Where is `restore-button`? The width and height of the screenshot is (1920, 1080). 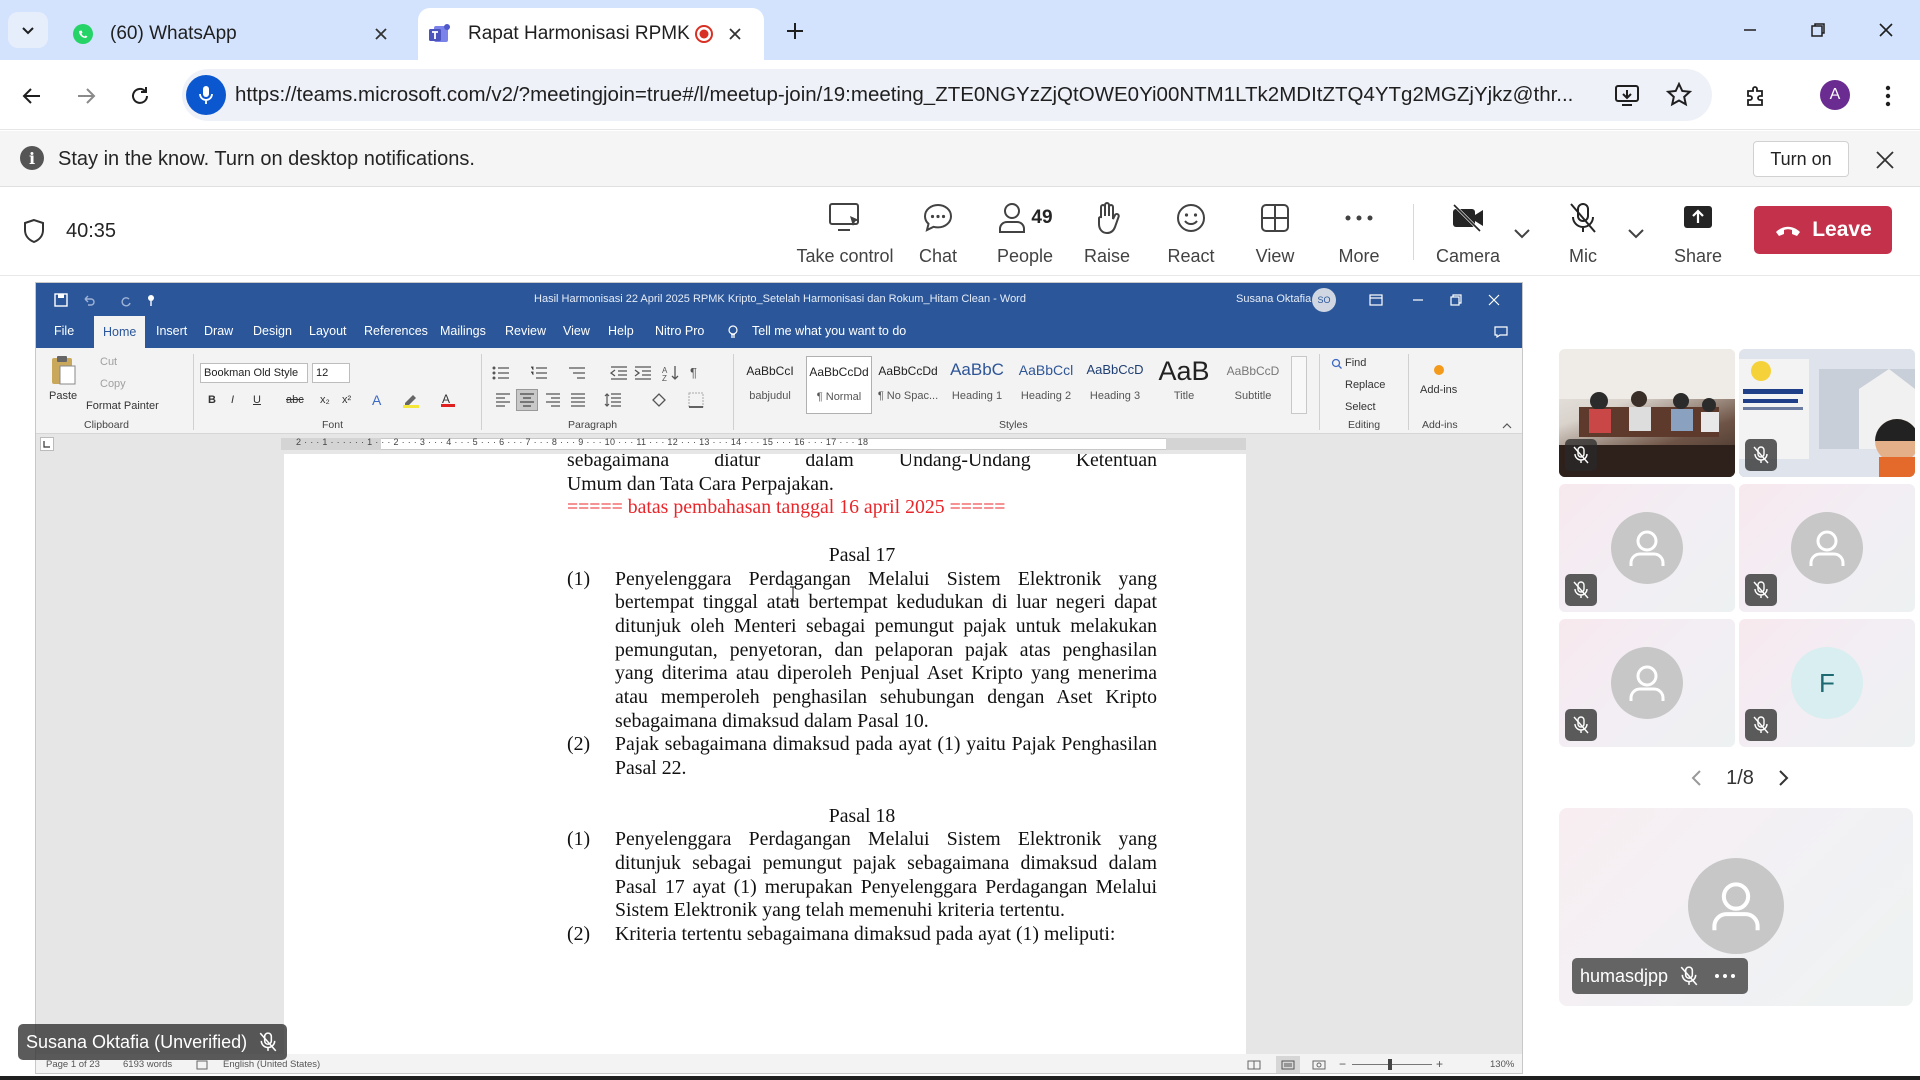
restore-button is located at coordinates (1818, 30).